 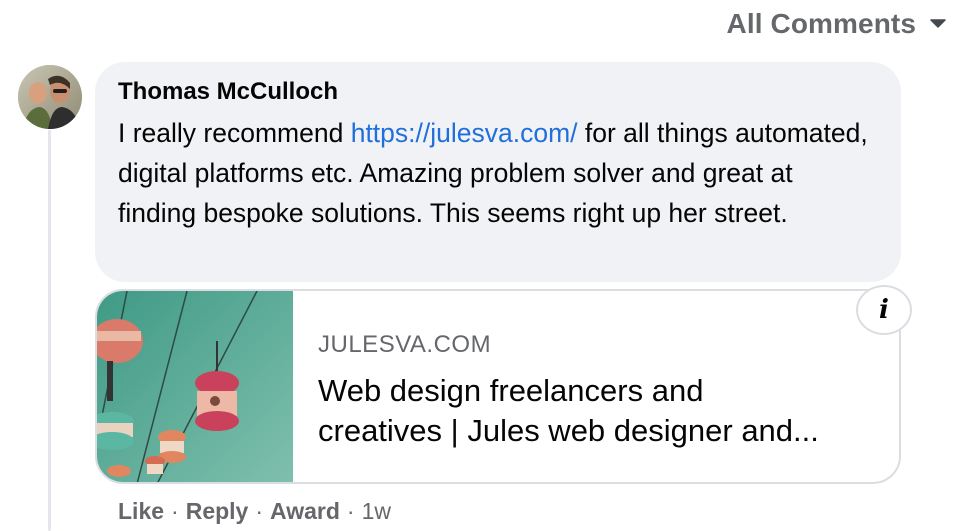 What do you see at coordinates (305, 511) in the screenshot?
I see `award-button: Award` at bounding box center [305, 511].